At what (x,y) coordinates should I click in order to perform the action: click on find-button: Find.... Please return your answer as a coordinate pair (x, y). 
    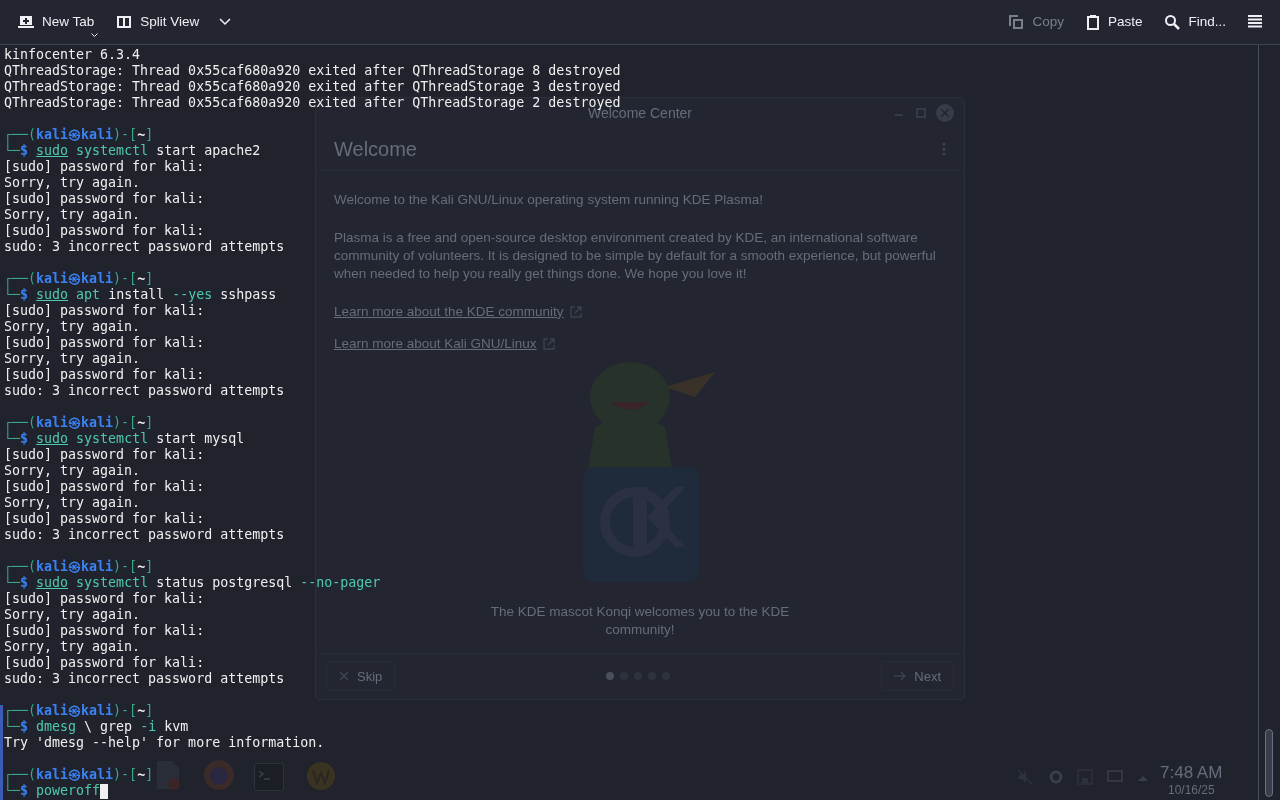
    Looking at the image, I should click on (1195, 22).